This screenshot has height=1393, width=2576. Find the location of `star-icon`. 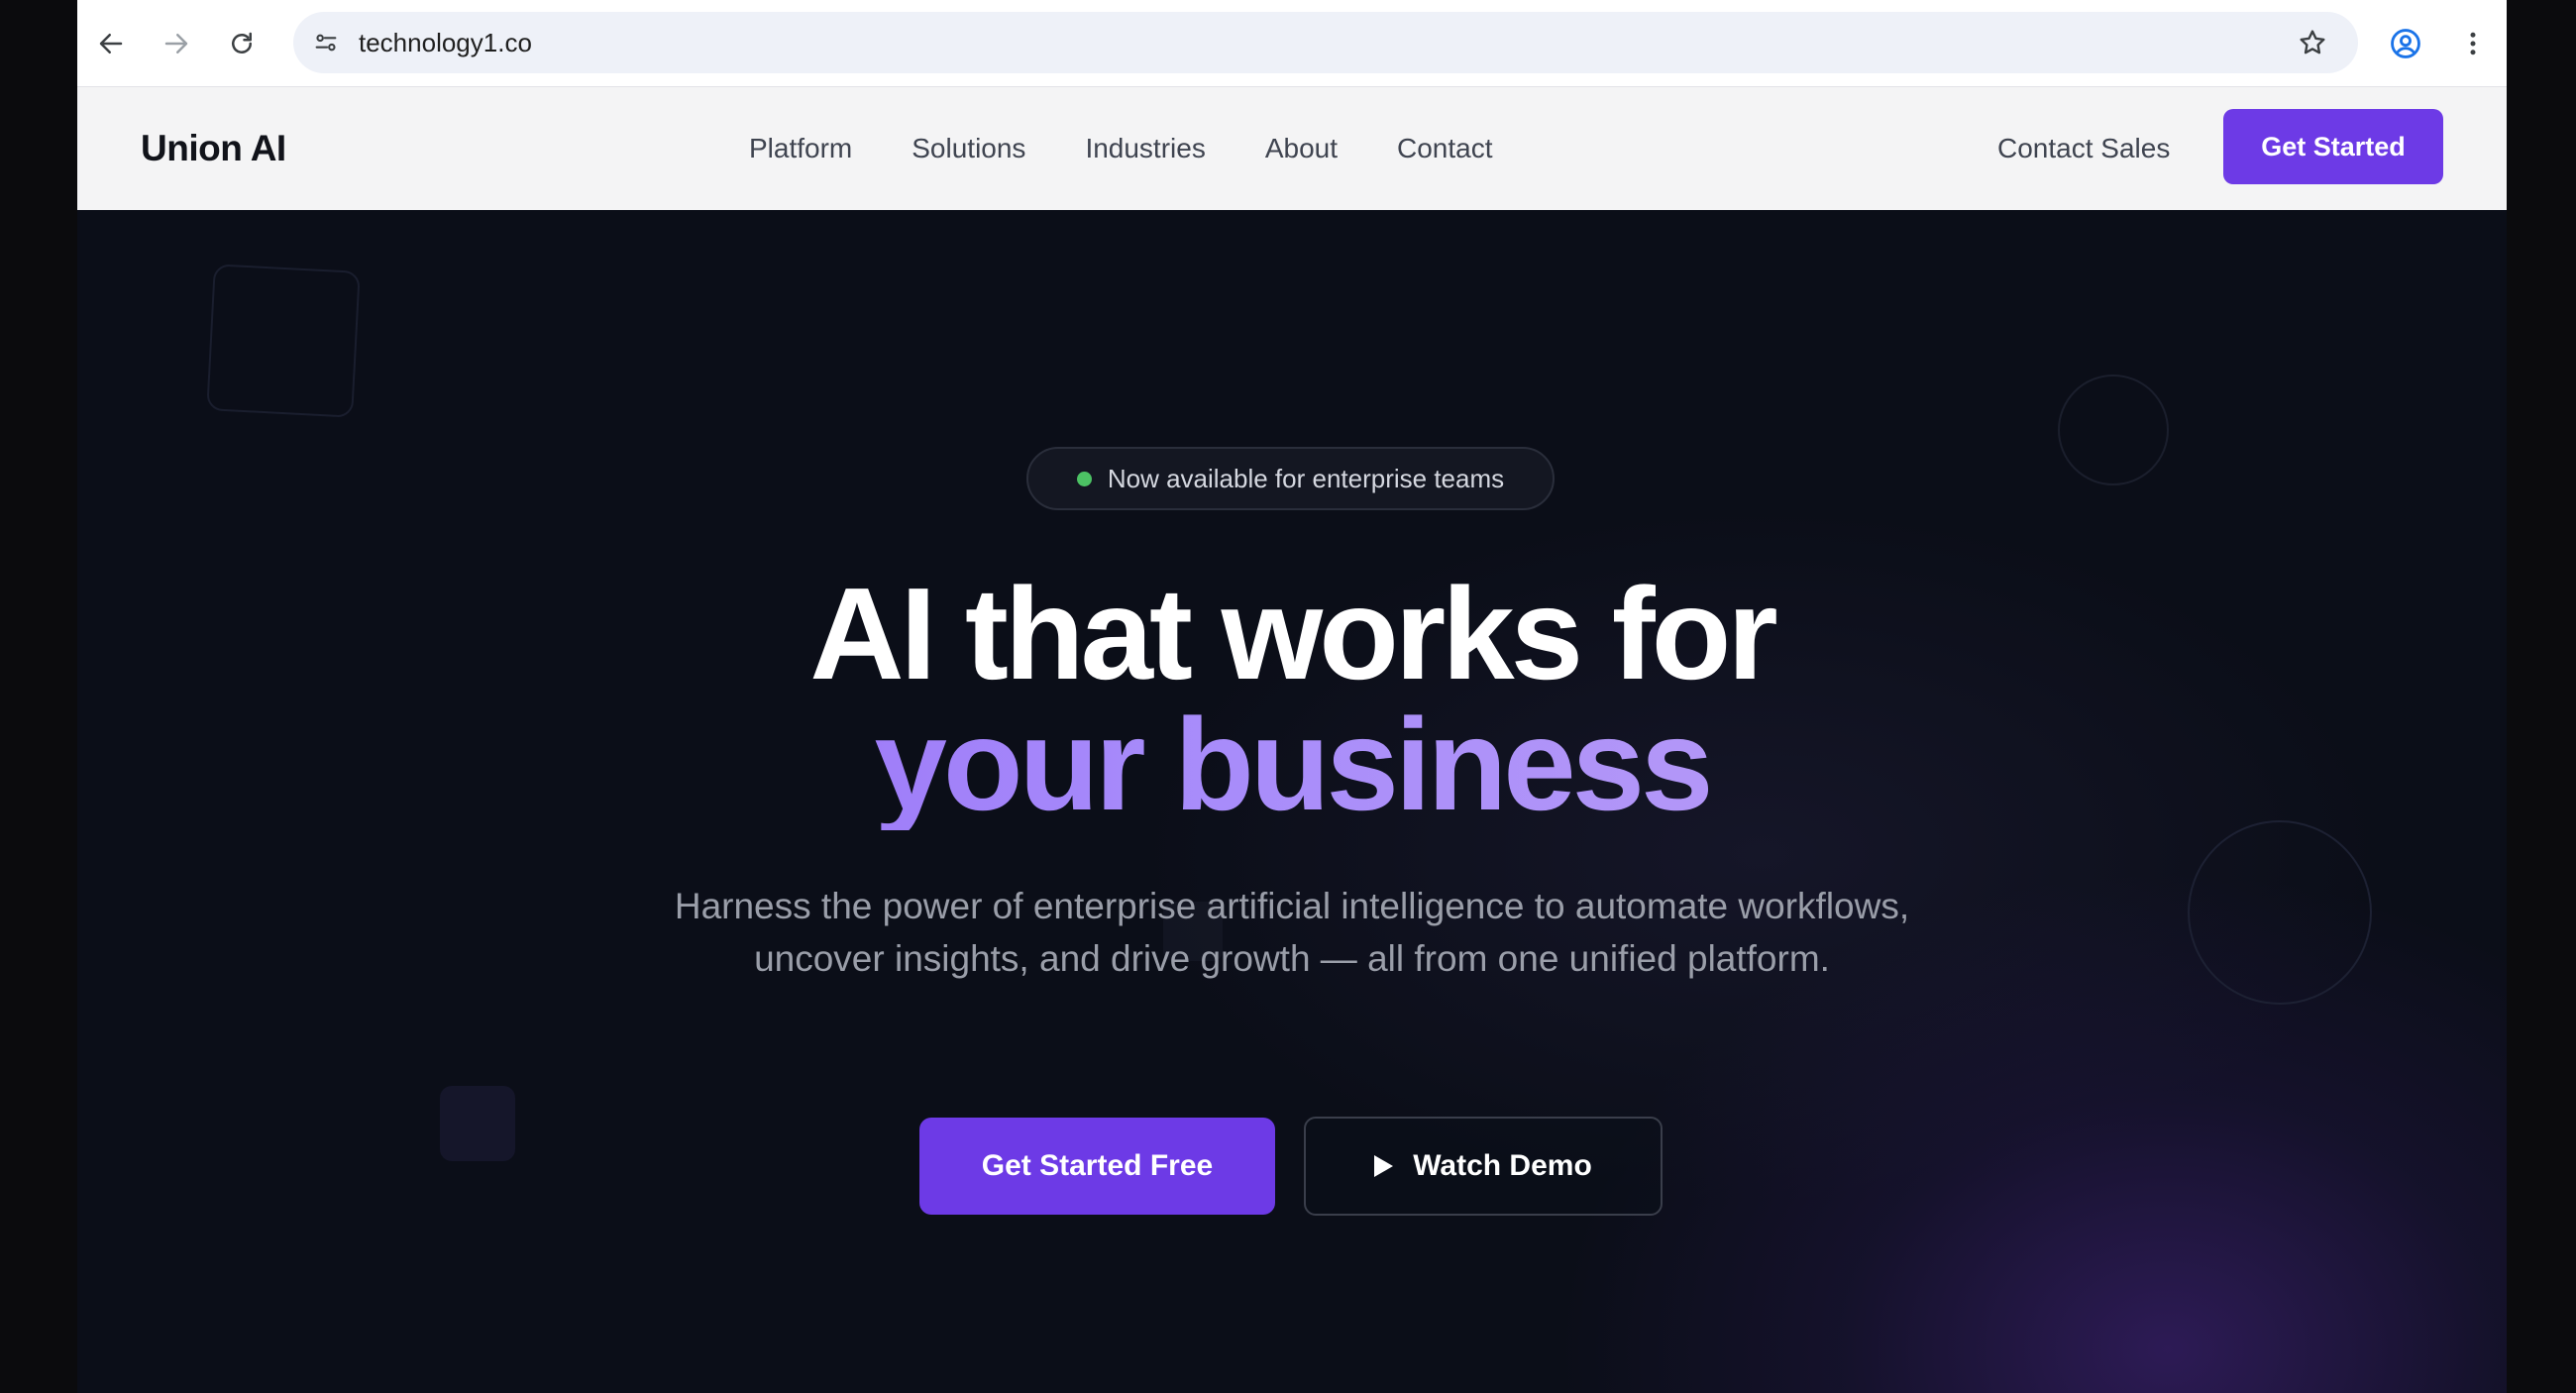

star-icon is located at coordinates (2312, 42).